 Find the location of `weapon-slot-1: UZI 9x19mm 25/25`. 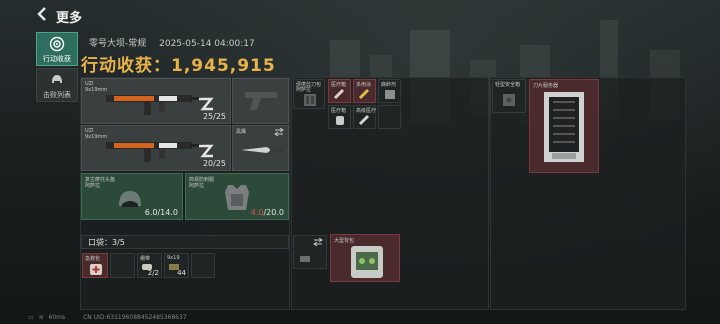

weapon-slot-1: UZI 9x19mm 25/25 is located at coordinates (156, 101).